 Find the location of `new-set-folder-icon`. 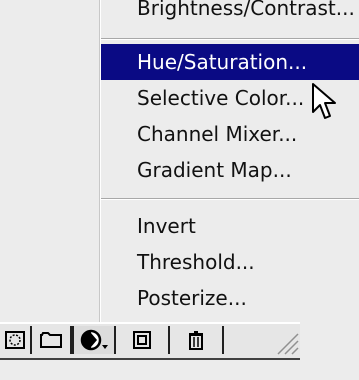

new-set-folder-icon is located at coordinates (51, 340).